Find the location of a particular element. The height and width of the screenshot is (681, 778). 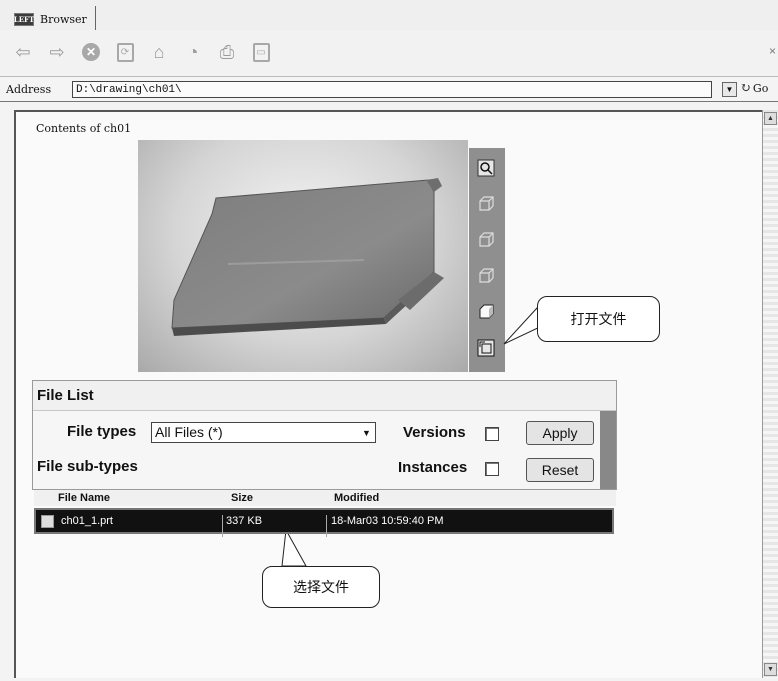

stop-button: ✕ is located at coordinates (91, 52).